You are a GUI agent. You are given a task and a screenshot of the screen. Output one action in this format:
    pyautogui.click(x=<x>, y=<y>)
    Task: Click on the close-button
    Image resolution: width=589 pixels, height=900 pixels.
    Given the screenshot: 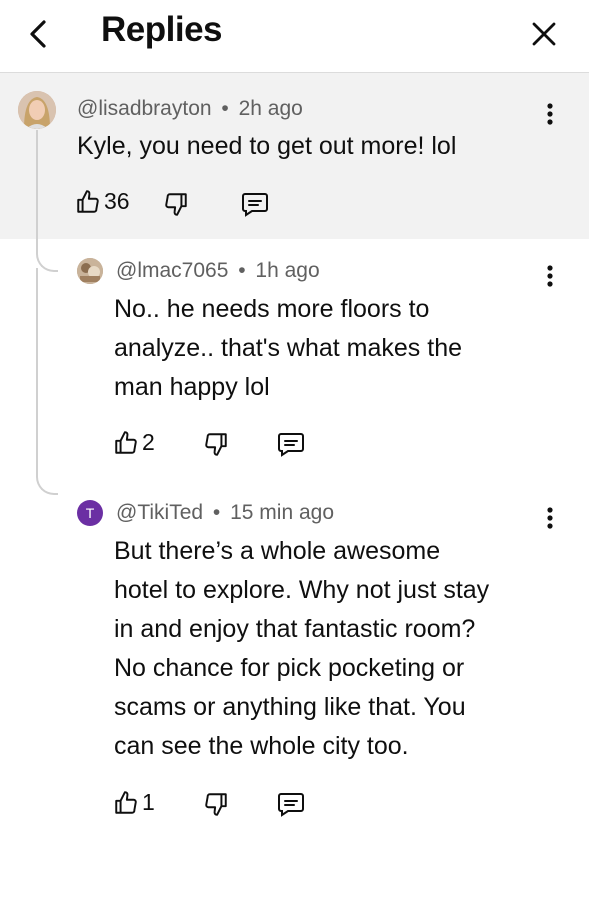 What is the action you would take?
    pyautogui.click(x=544, y=34)
    